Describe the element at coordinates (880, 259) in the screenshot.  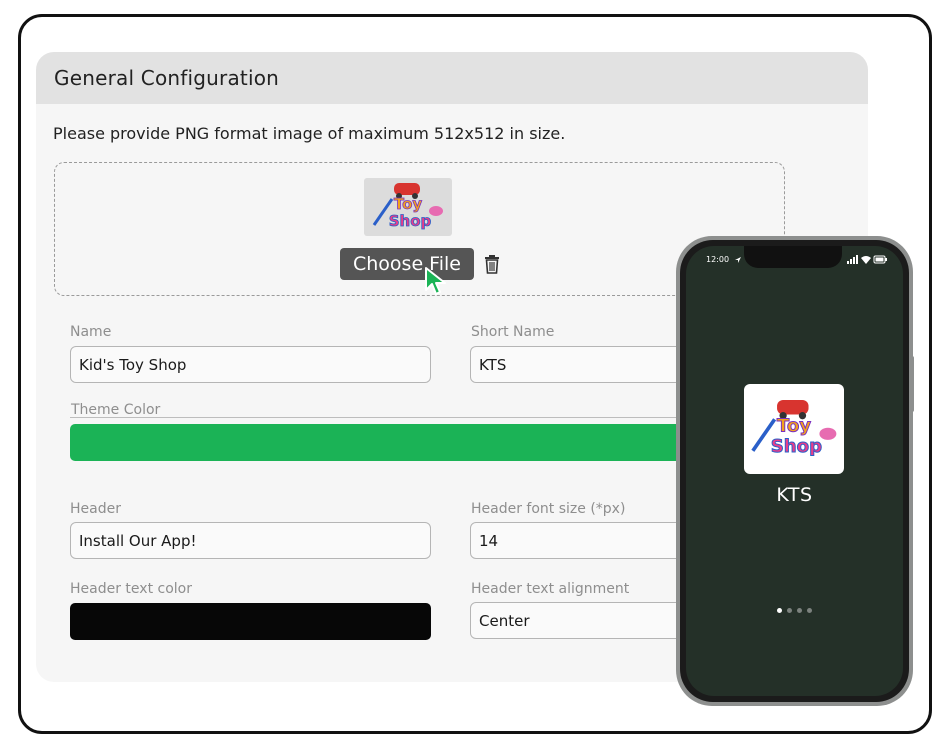
I see `battery-icon` at that location.